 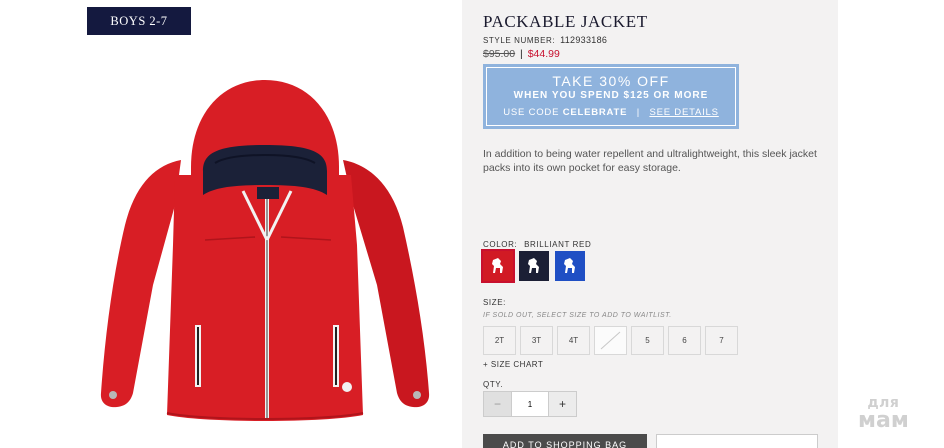 I want to click on promo-headline: TAKE 30% OFF, so click(x=611, y=80).